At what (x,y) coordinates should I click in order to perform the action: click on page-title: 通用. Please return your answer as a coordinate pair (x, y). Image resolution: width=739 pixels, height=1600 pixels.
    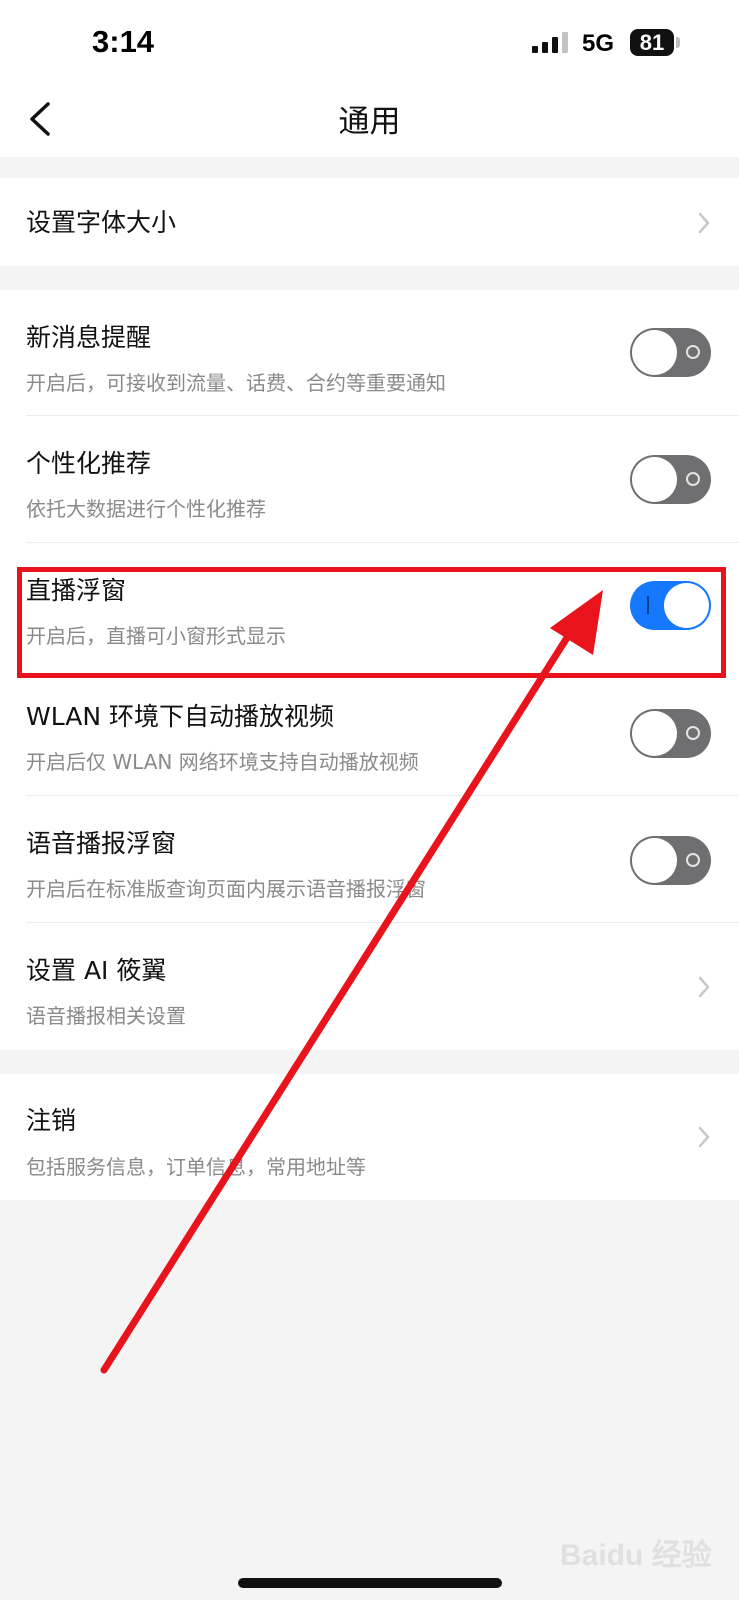
    Looking at the image, I should click on (369, 122).